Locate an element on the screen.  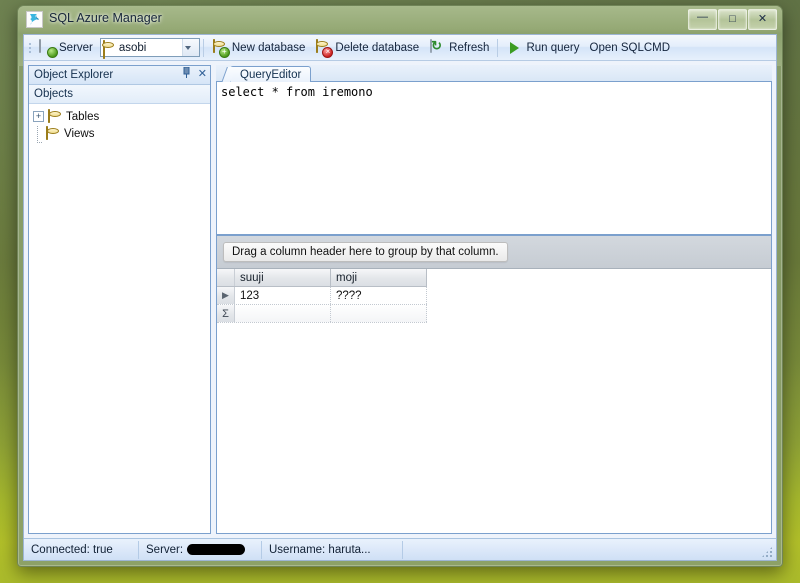
row-indicator-header is located at coordinates (226, 277).